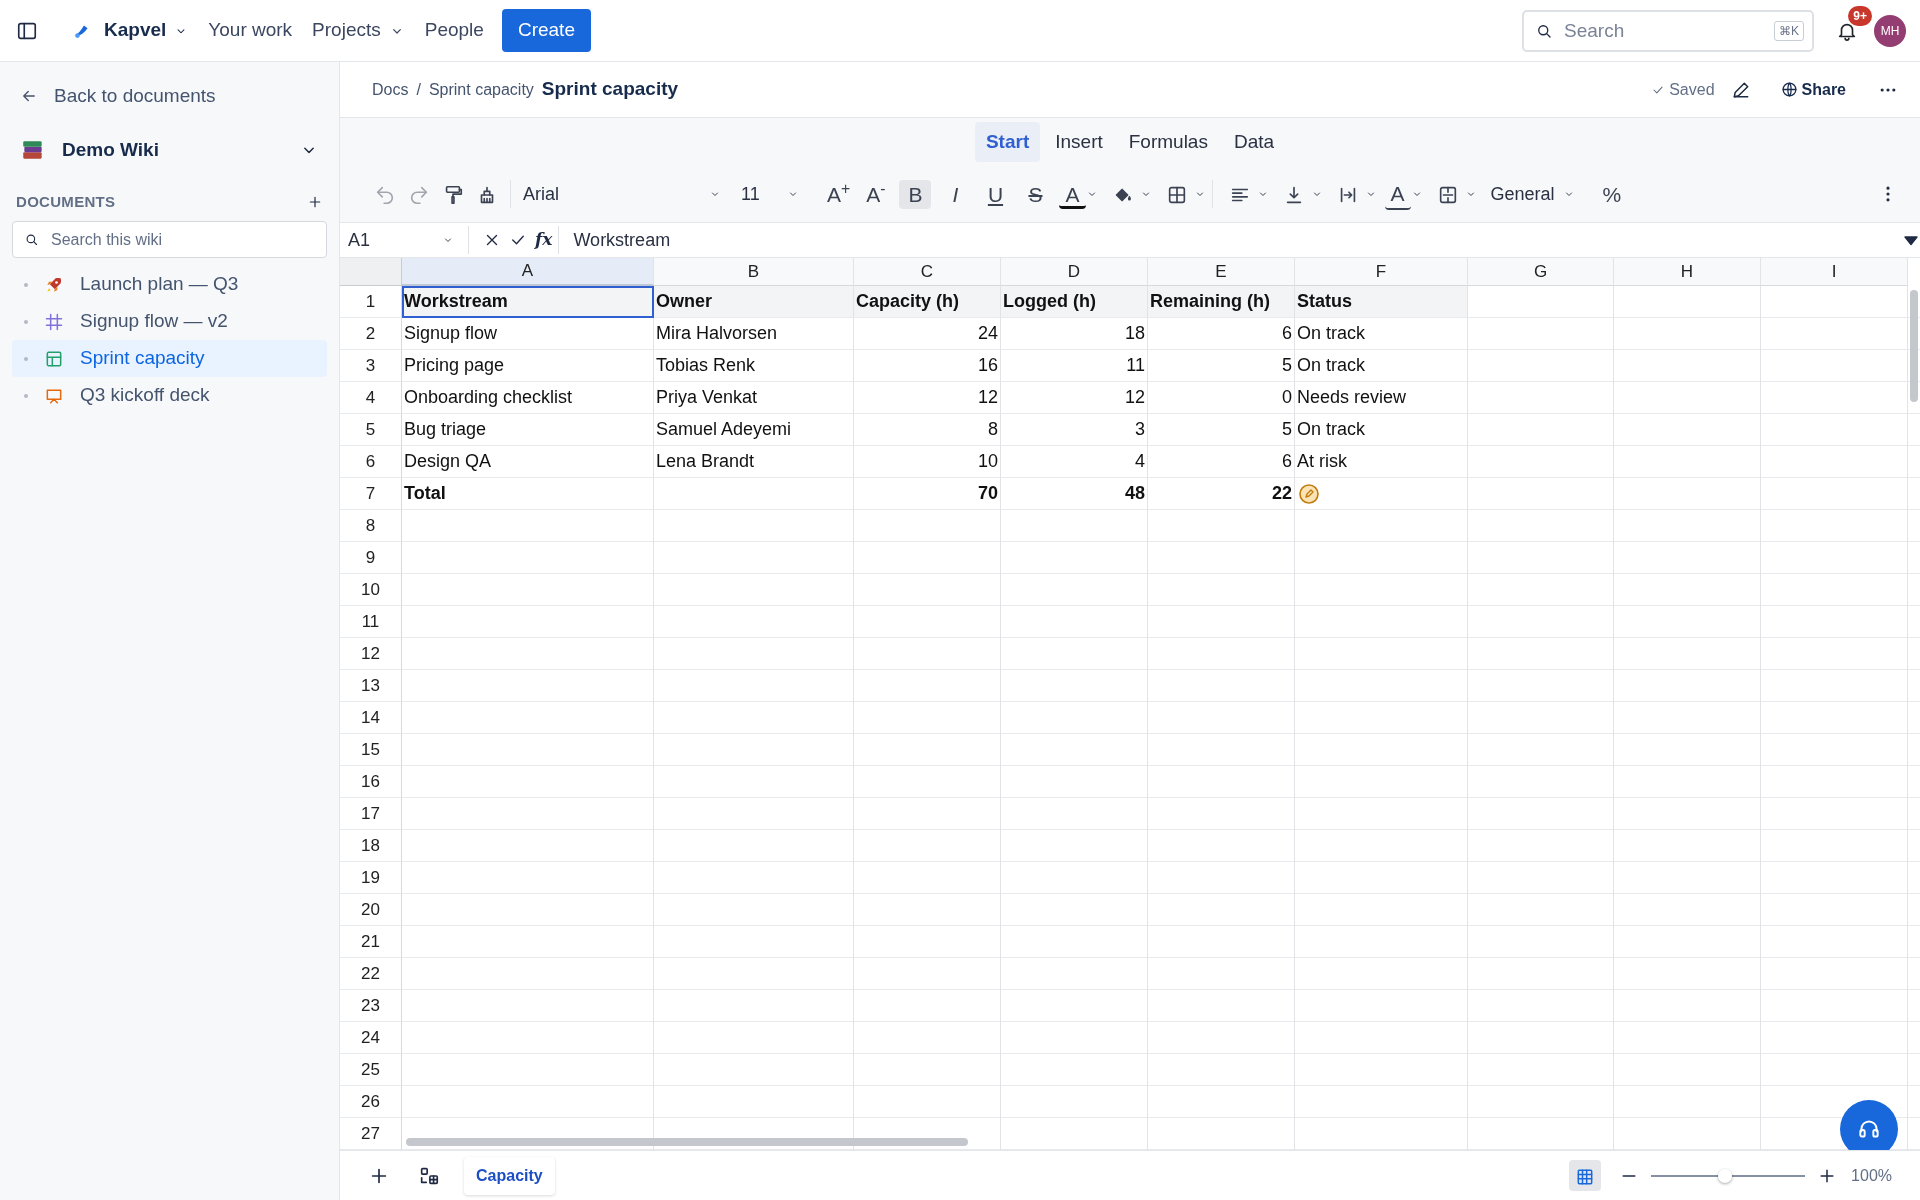 This screenshot has height=1200, width=1920. What do you see at coordinates (927, 462) in the screenshot?
I see `table-cell: 10` at bounding box center [927, 462].